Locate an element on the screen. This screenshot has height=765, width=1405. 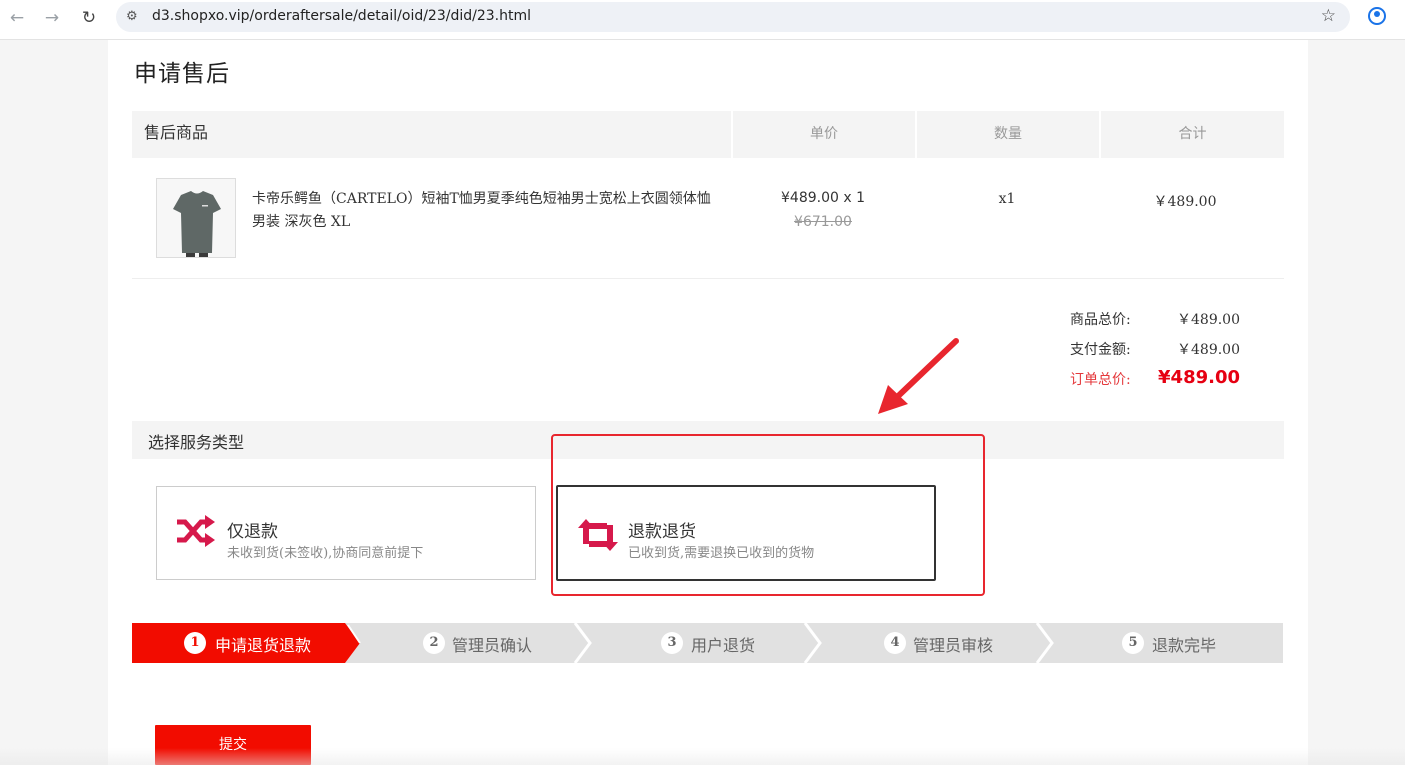
product-image is located at coordinates (196, 218).